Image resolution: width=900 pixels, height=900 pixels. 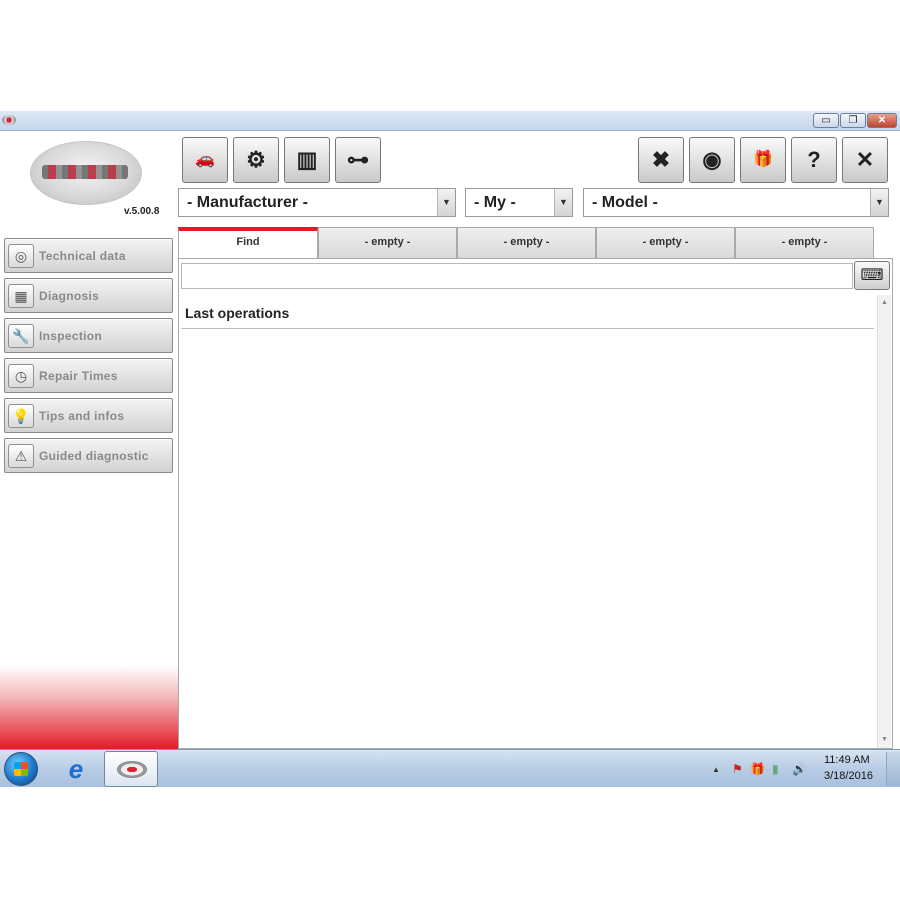 What do you see at coordinates (775, 769) in the screenshot?
I see `network-icon: ▮` at bounding box center [775, 769].